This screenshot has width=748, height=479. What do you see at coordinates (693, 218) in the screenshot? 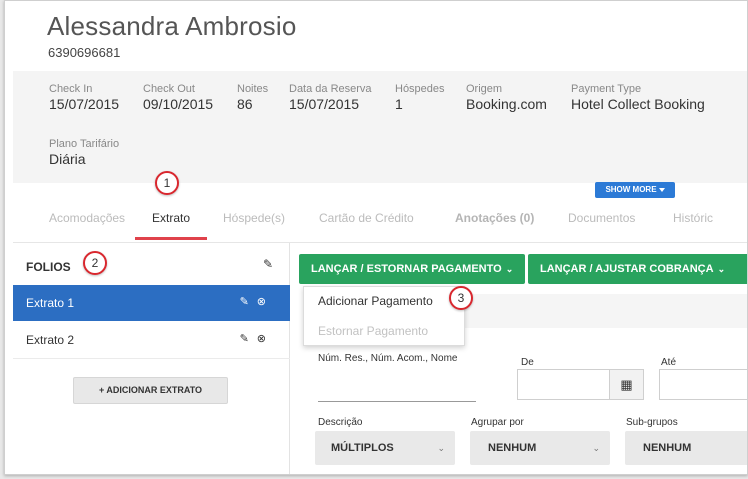
I see `tab-history: Históric` at bounding box center [693, 218].